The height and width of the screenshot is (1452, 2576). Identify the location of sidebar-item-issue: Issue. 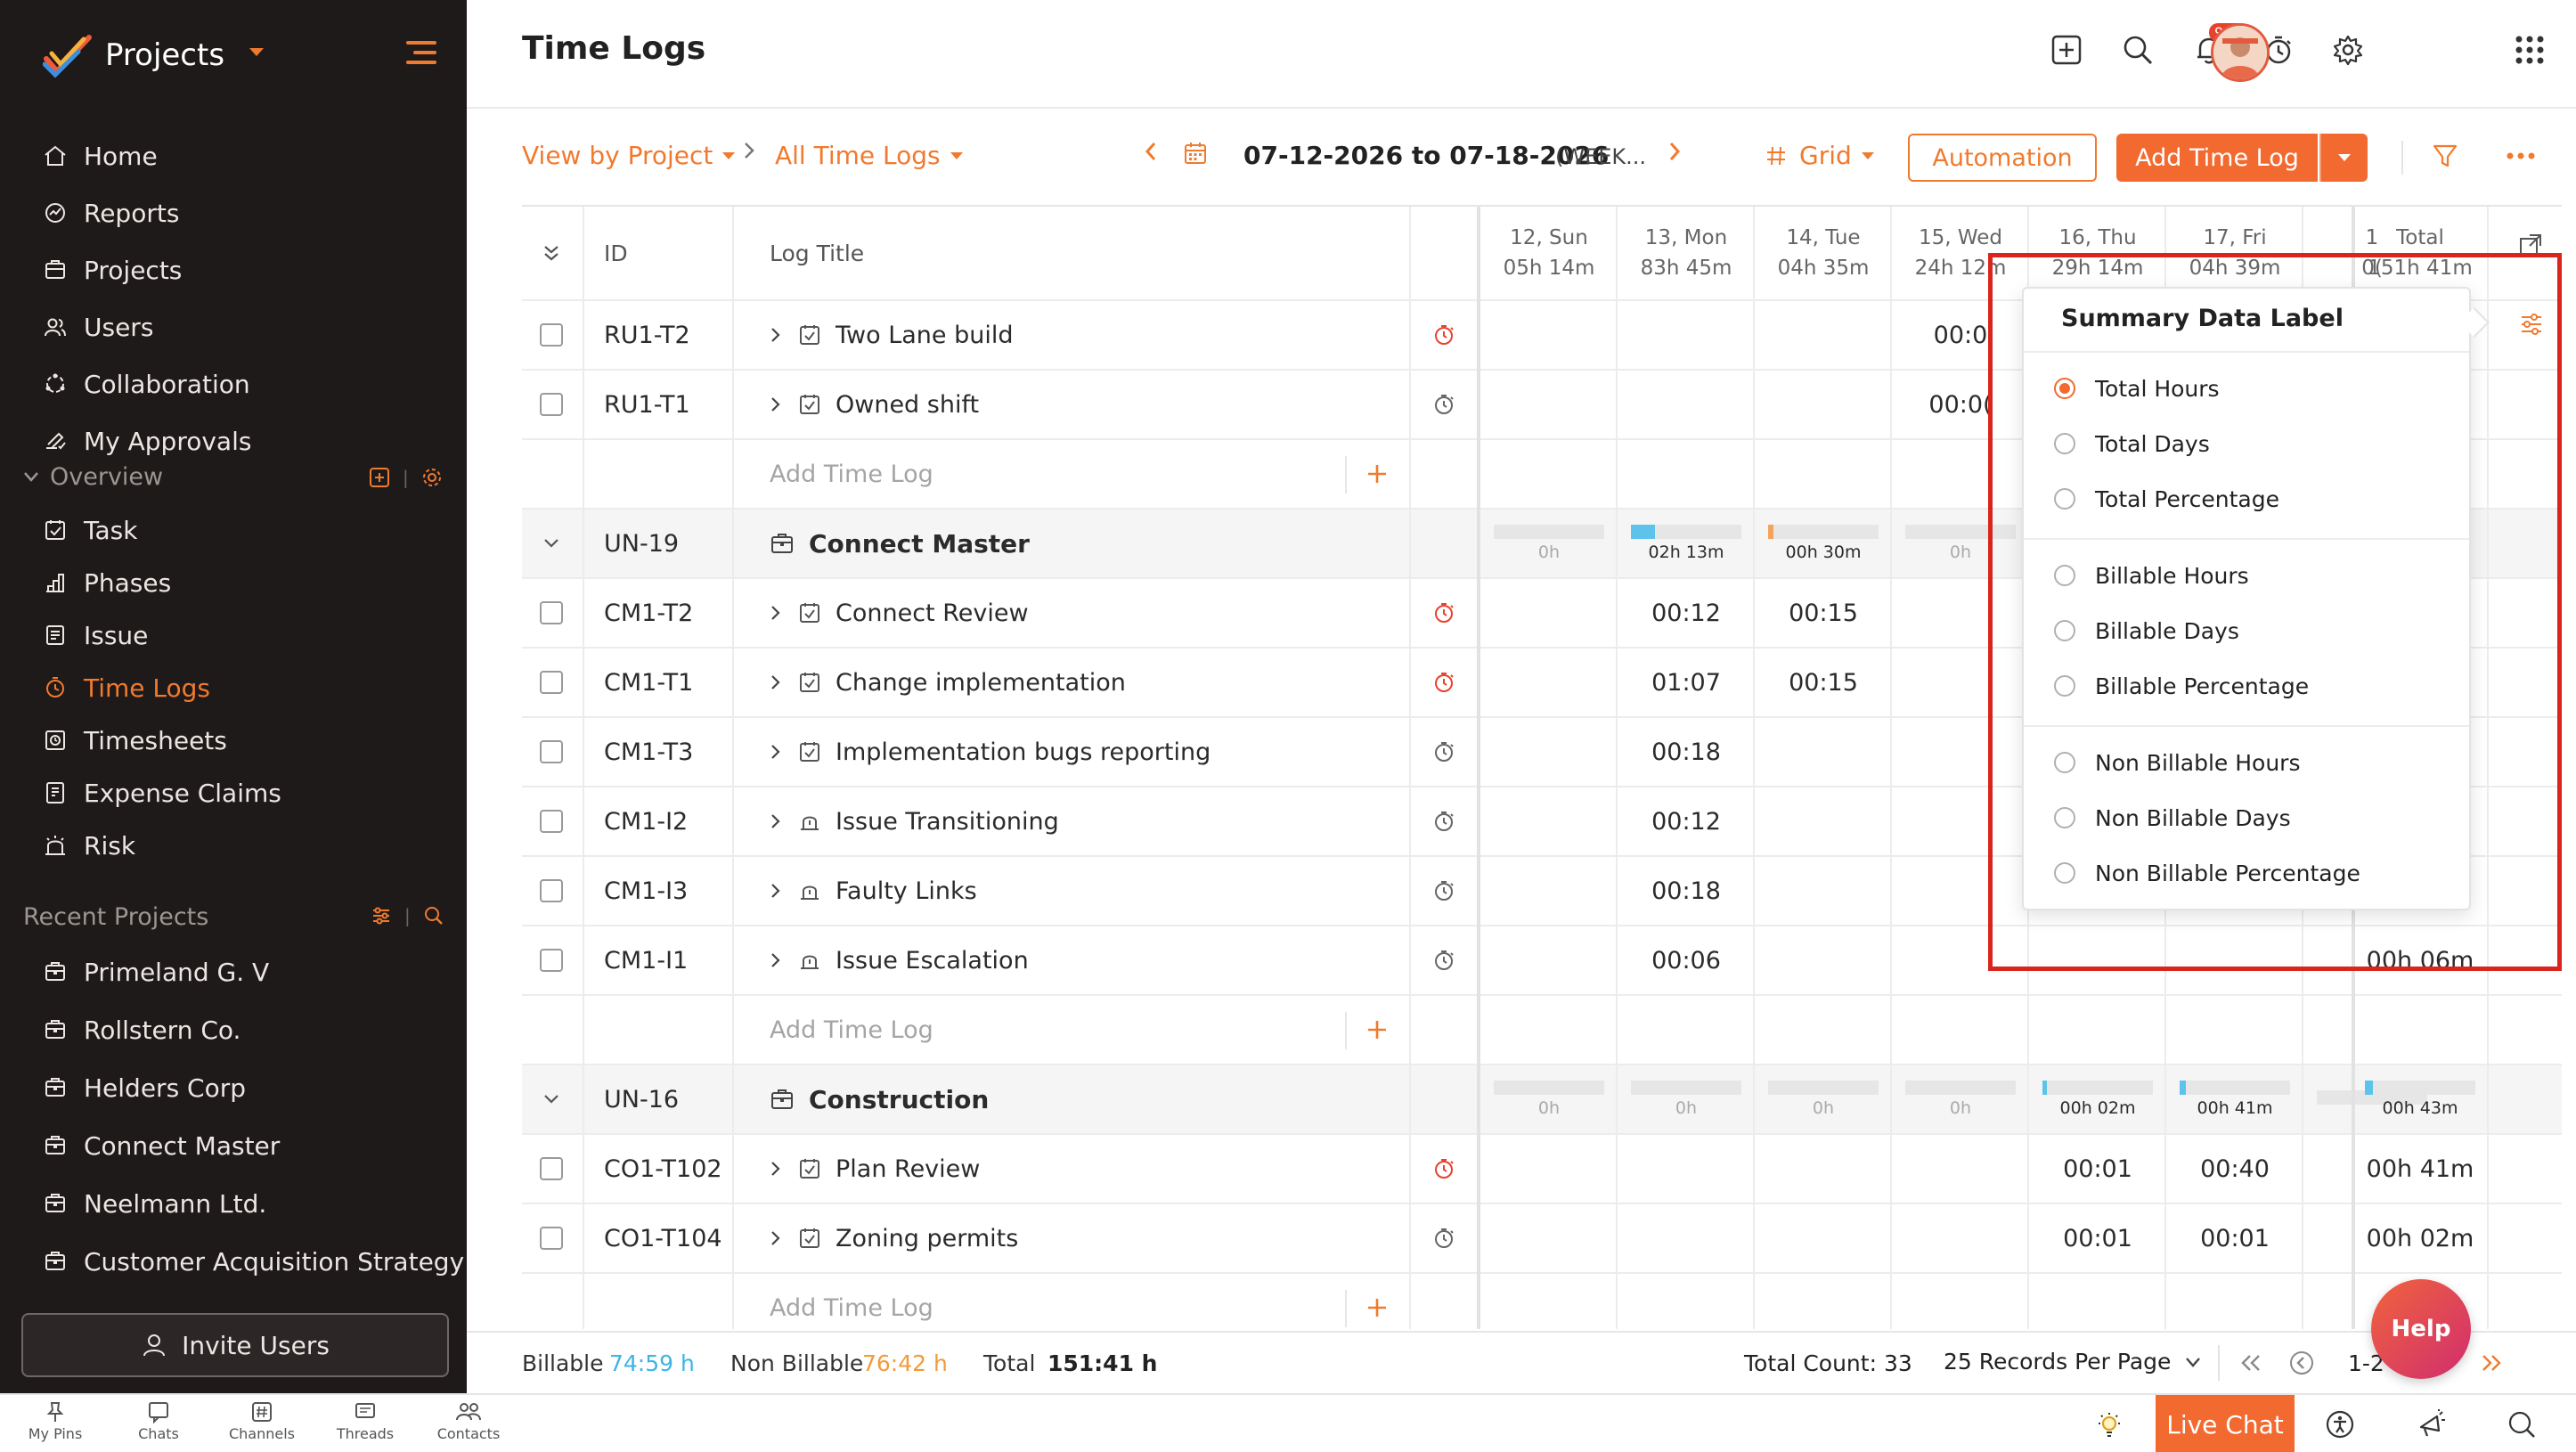
(93, 635).